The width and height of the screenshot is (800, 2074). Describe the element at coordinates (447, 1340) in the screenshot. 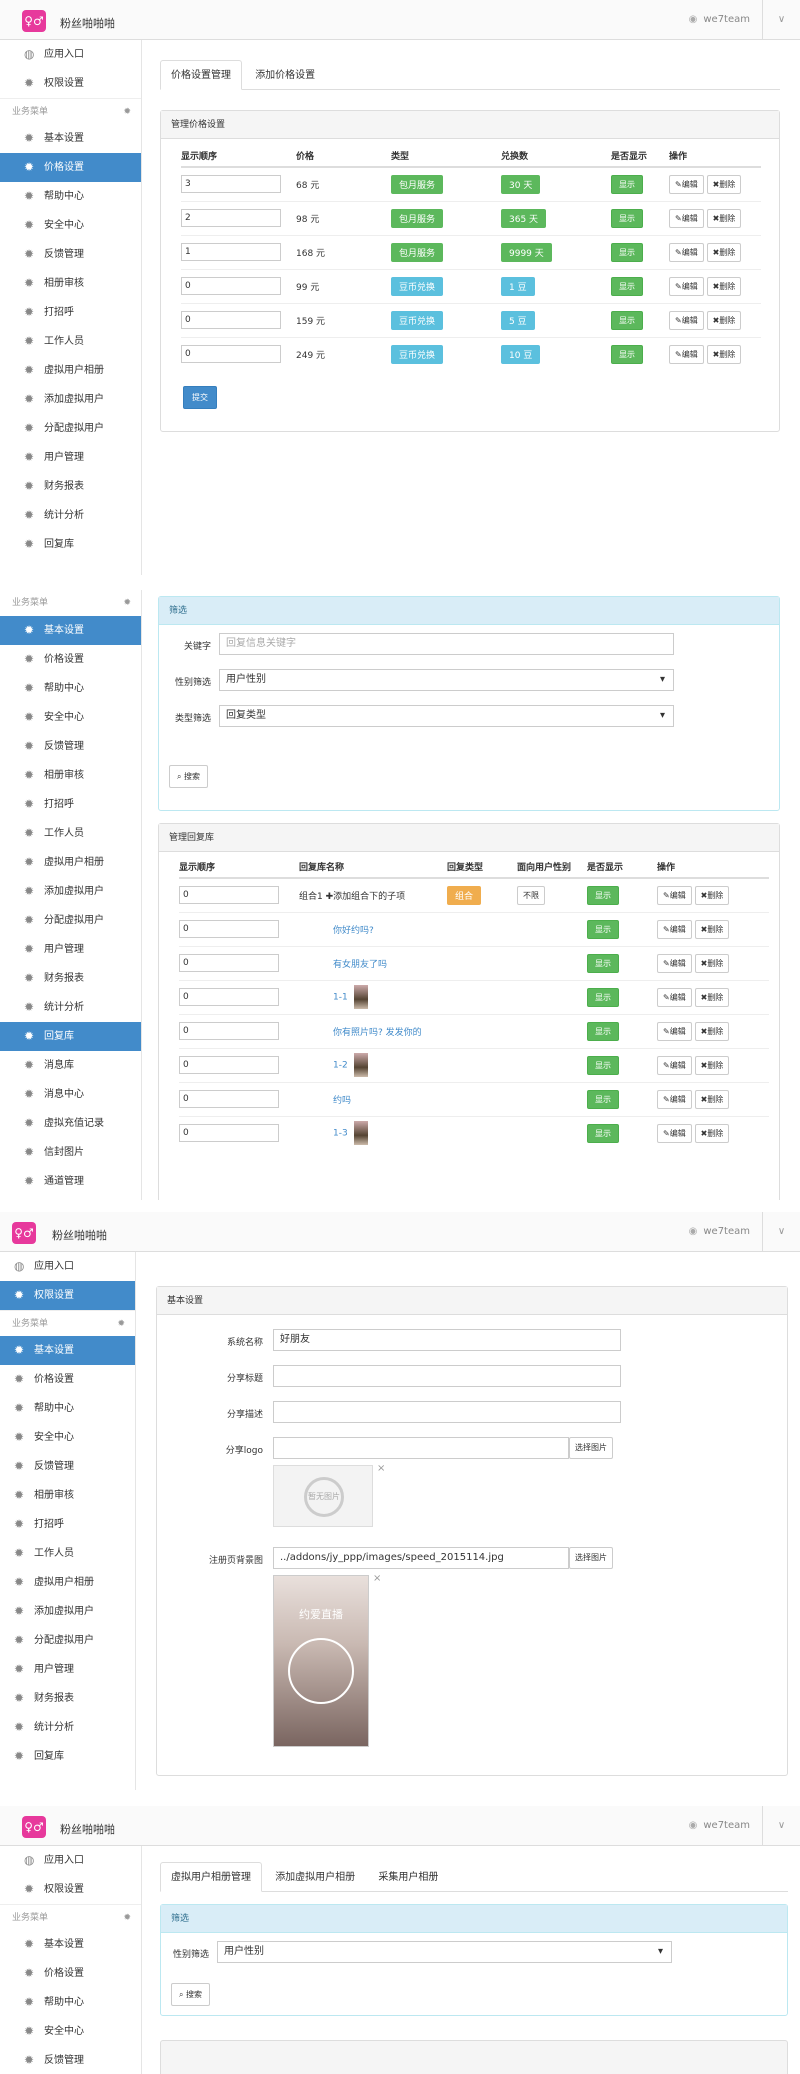

I see `system-name-input: 好朋友` at that location.